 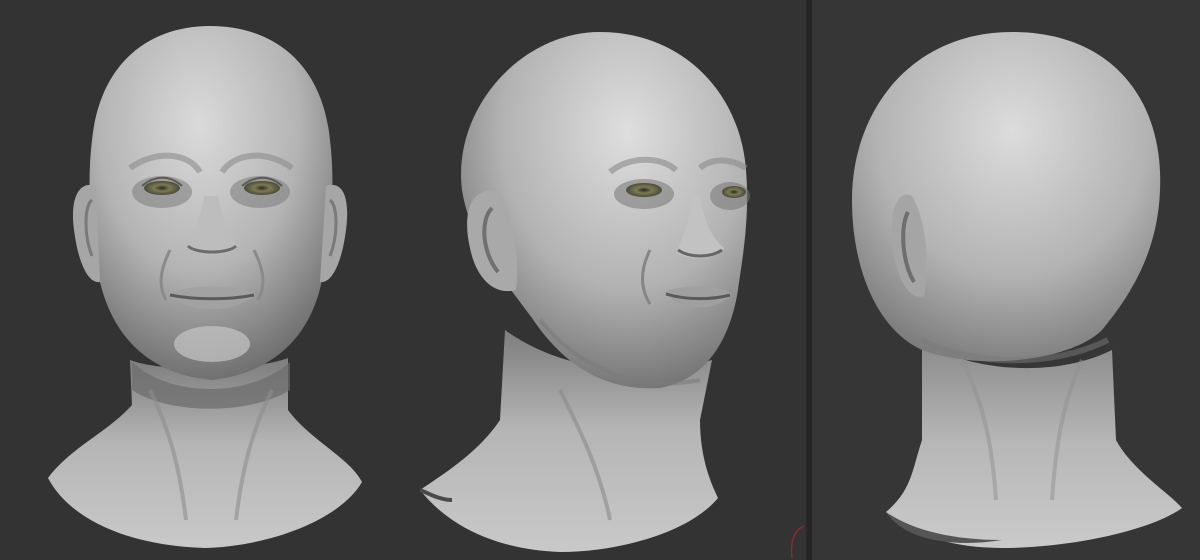 What do you see at coordinates (797, 542) in the screenshot?
I see `corner-mark-icon` at bounding box center [797, 542].